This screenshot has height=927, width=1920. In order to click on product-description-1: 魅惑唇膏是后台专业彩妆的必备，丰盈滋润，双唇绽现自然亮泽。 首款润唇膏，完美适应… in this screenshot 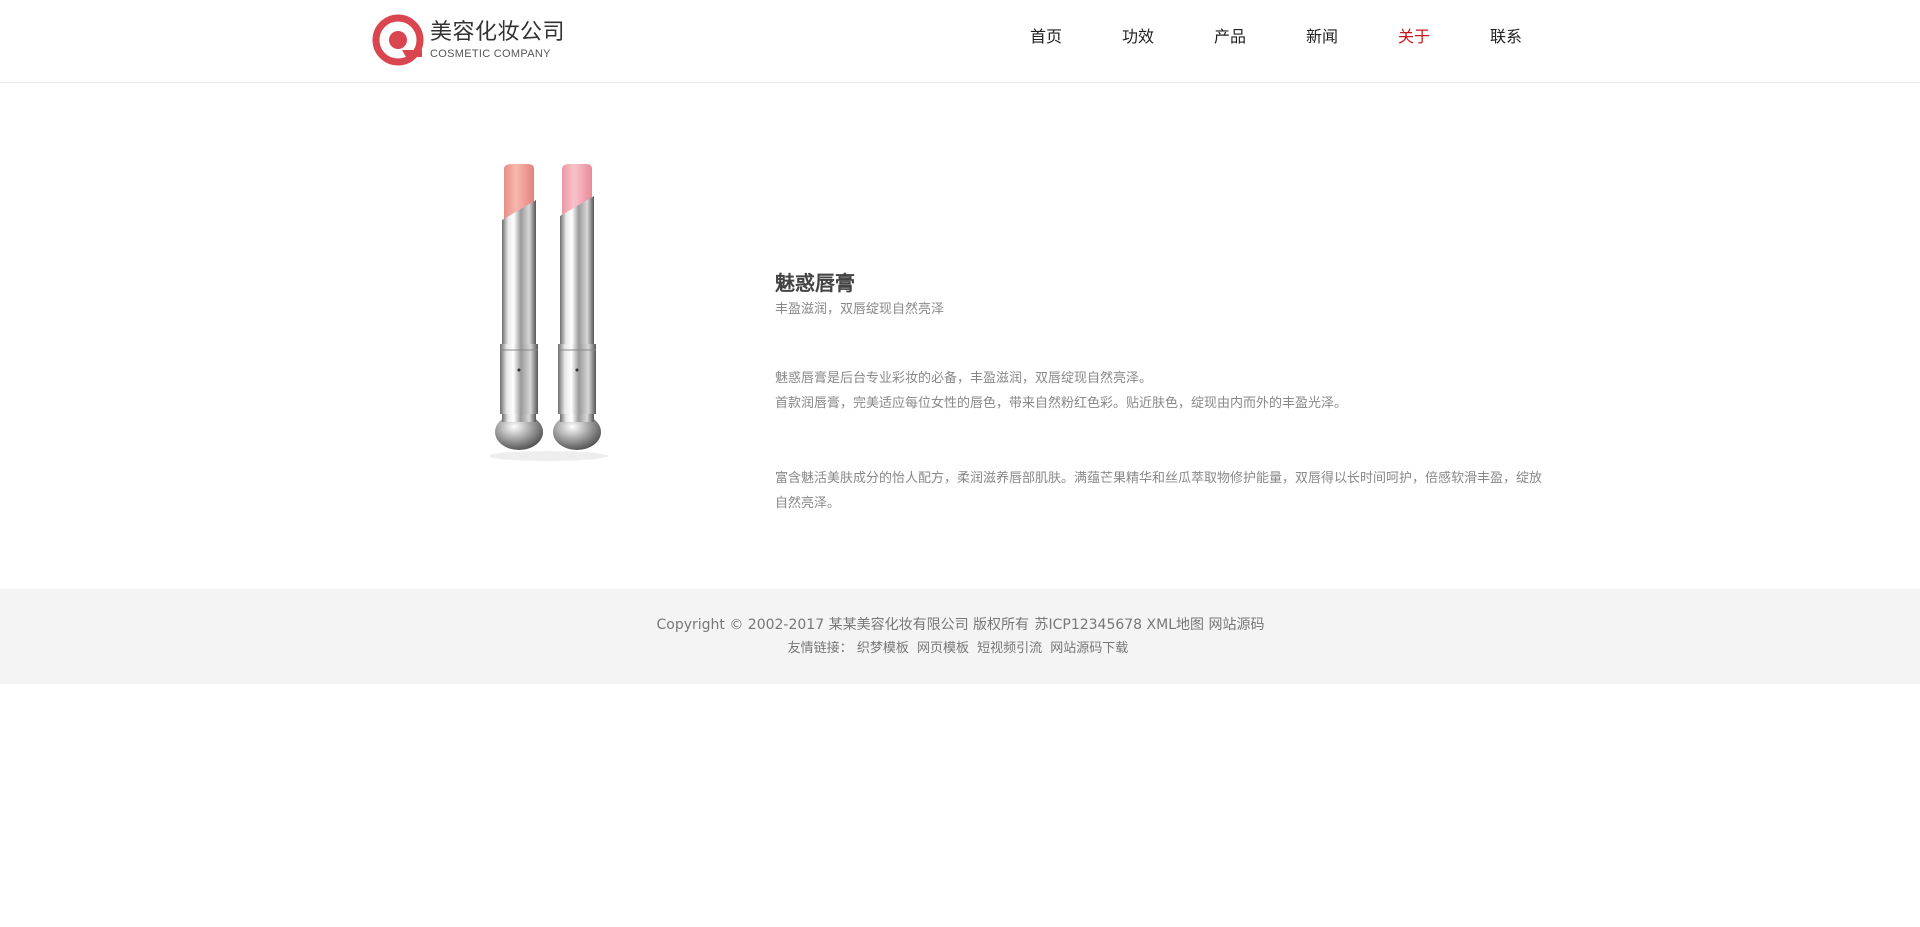, I will do `click(1162, 391)`.